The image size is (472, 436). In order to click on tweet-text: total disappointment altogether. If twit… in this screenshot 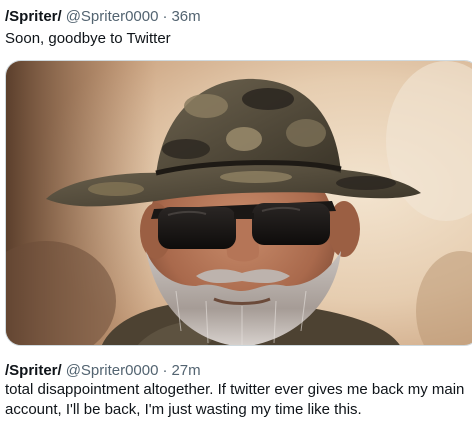, I will do `click(235, 399)`.